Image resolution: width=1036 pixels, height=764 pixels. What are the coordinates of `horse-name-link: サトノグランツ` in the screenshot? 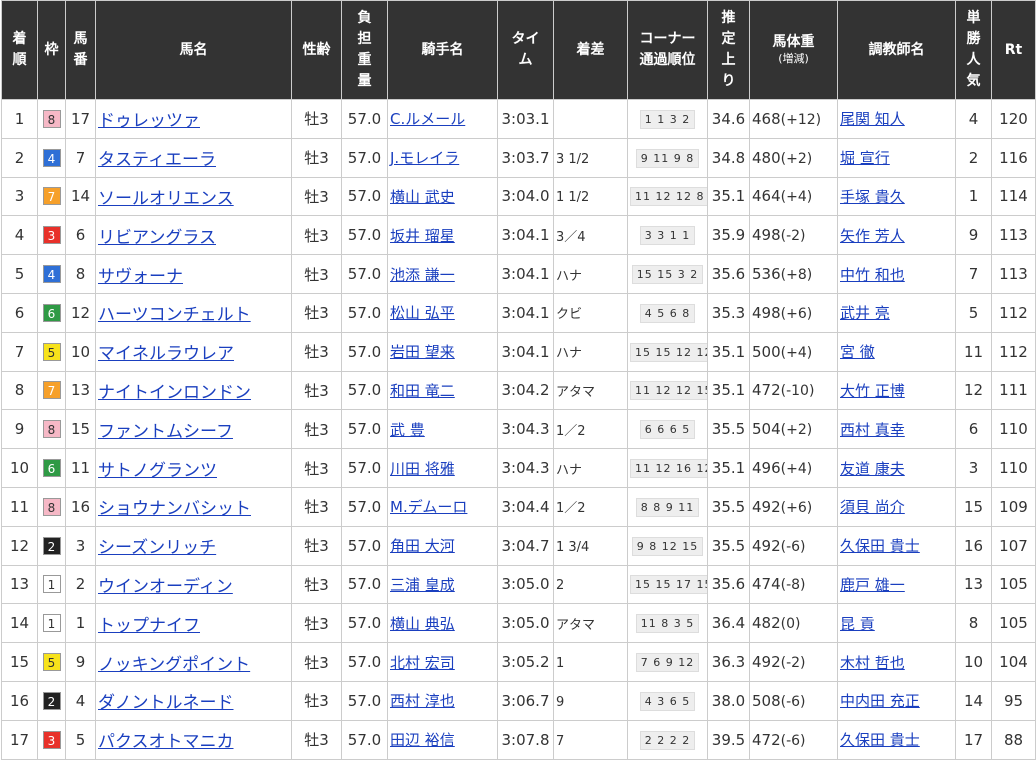 It's located at (157, 471).